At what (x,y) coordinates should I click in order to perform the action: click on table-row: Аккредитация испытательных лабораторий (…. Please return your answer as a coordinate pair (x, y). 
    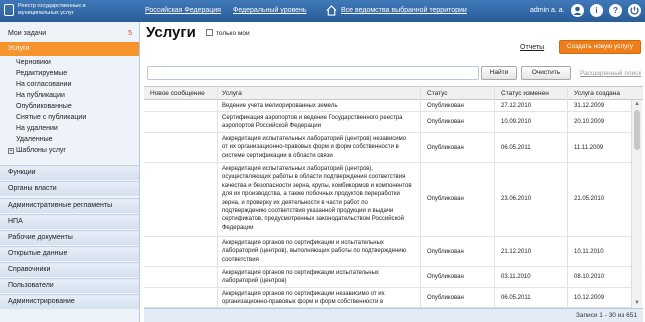
    Looking at the image, I should click on (393, 148).